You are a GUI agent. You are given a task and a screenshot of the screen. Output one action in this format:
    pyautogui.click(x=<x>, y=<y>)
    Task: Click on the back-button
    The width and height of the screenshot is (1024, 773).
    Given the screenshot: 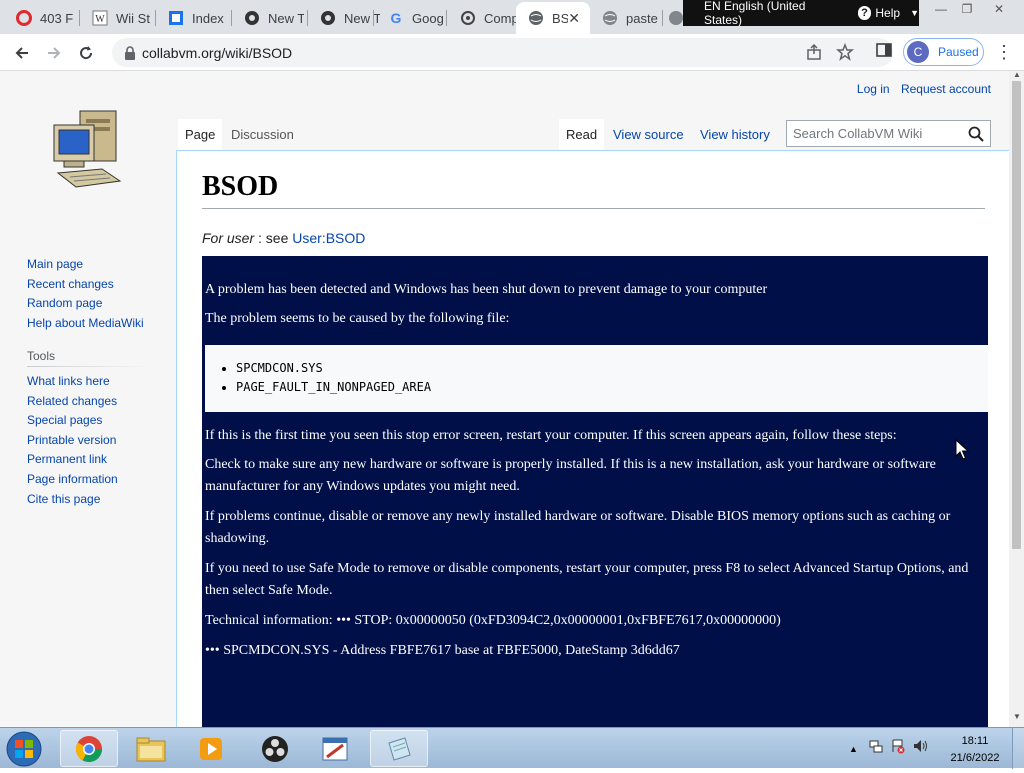 What is the action you would take?
    pyautogui.click(x=22, y=53)
    